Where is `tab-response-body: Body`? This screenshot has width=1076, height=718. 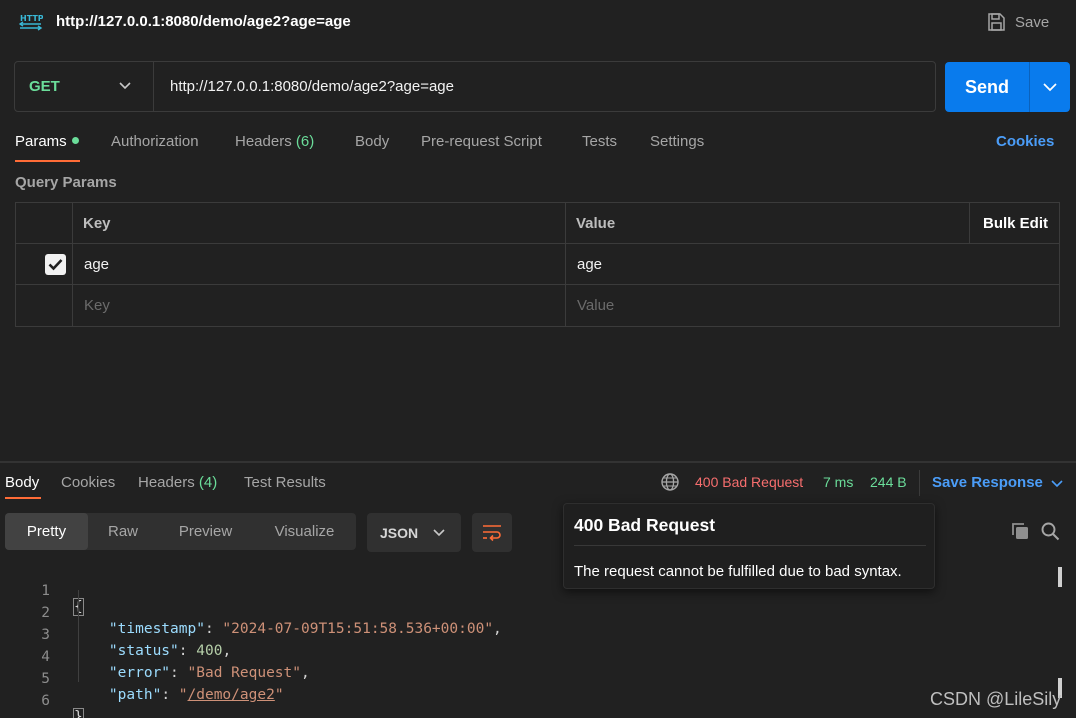
tab-response-body: Body is located at coordinates (22, 482).